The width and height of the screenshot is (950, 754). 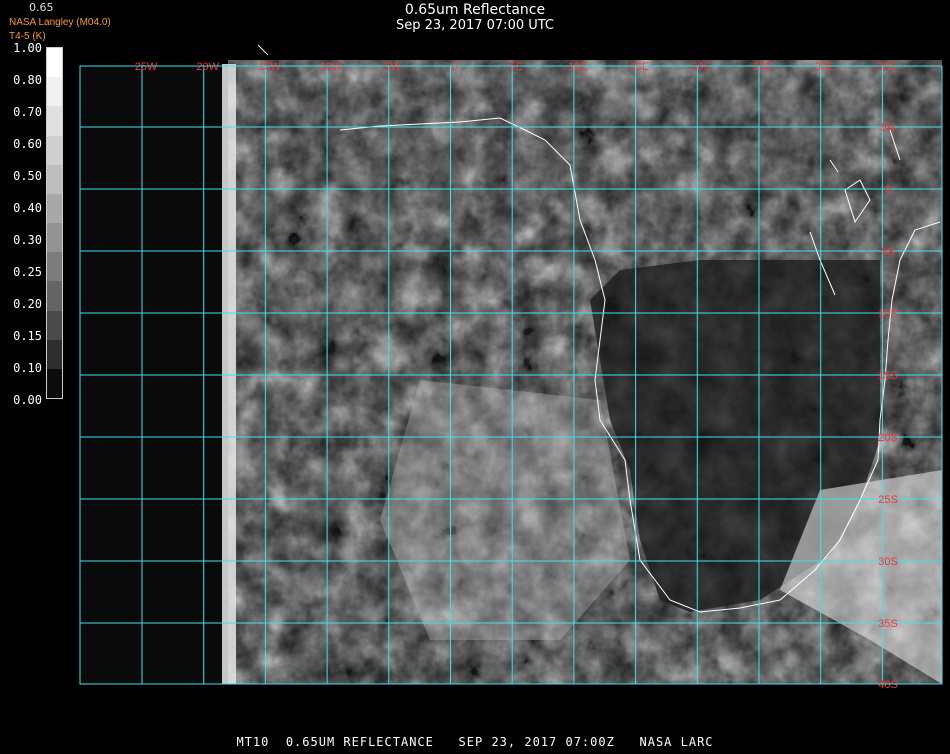 I want to click on latitude-label: 20S, so click(x=888, y=438).